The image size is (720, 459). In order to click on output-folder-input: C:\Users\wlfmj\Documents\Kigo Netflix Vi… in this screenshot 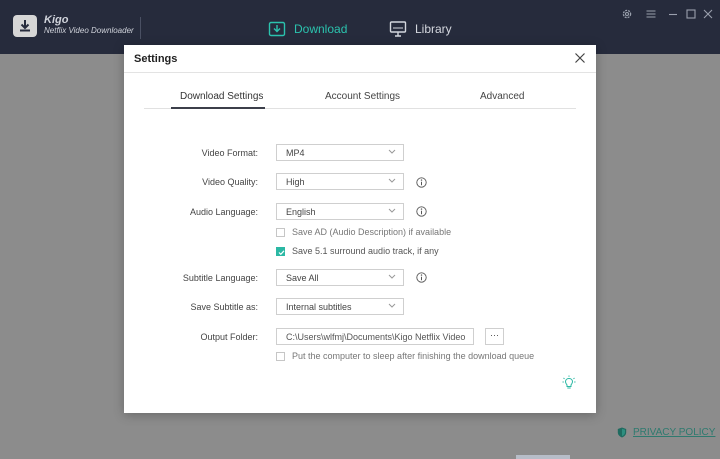, I will do `click(375, 336)`.